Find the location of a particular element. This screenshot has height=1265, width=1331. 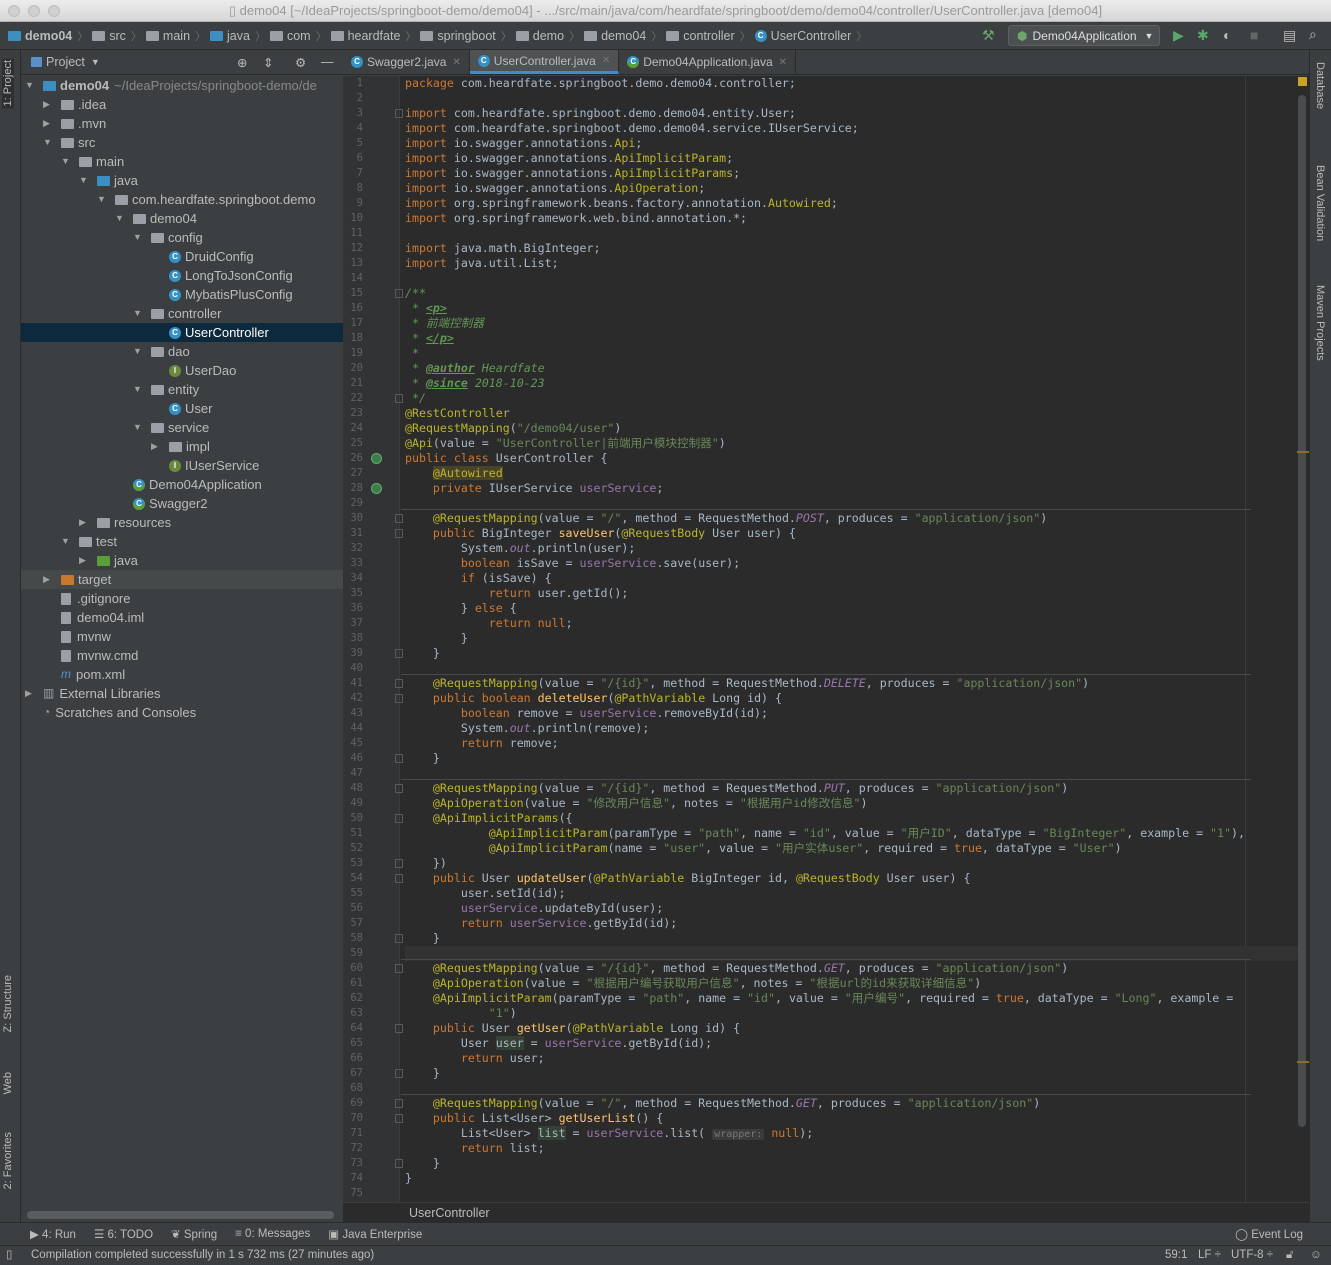

run-tool-button: ▶ 4: Run is located at coordinates (53, 1234).